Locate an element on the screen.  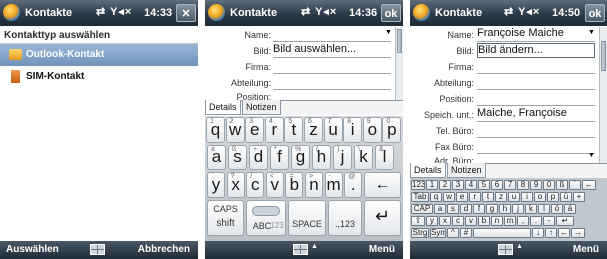
company-field is located at coordinates (332, 66).